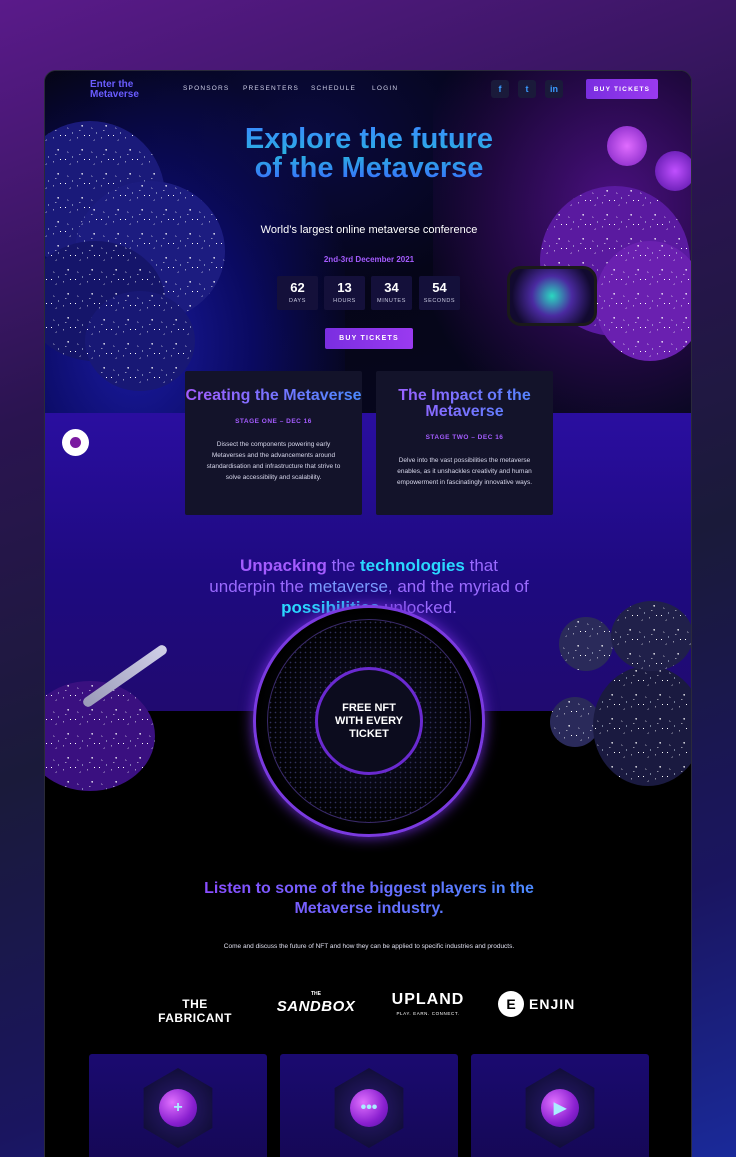 This screenshot has width=736, height=1157. I want to click on countdown-hours: 13 HOURS, so click(344, 293).